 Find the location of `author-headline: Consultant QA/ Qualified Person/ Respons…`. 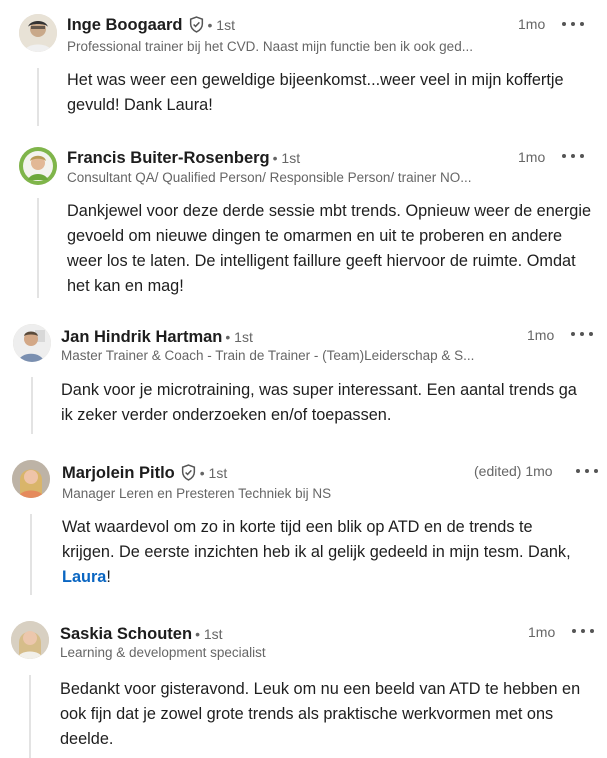

author-headline: Consultant QA/ Qualified Person/ Respons… is located at coordinates (269, 177).